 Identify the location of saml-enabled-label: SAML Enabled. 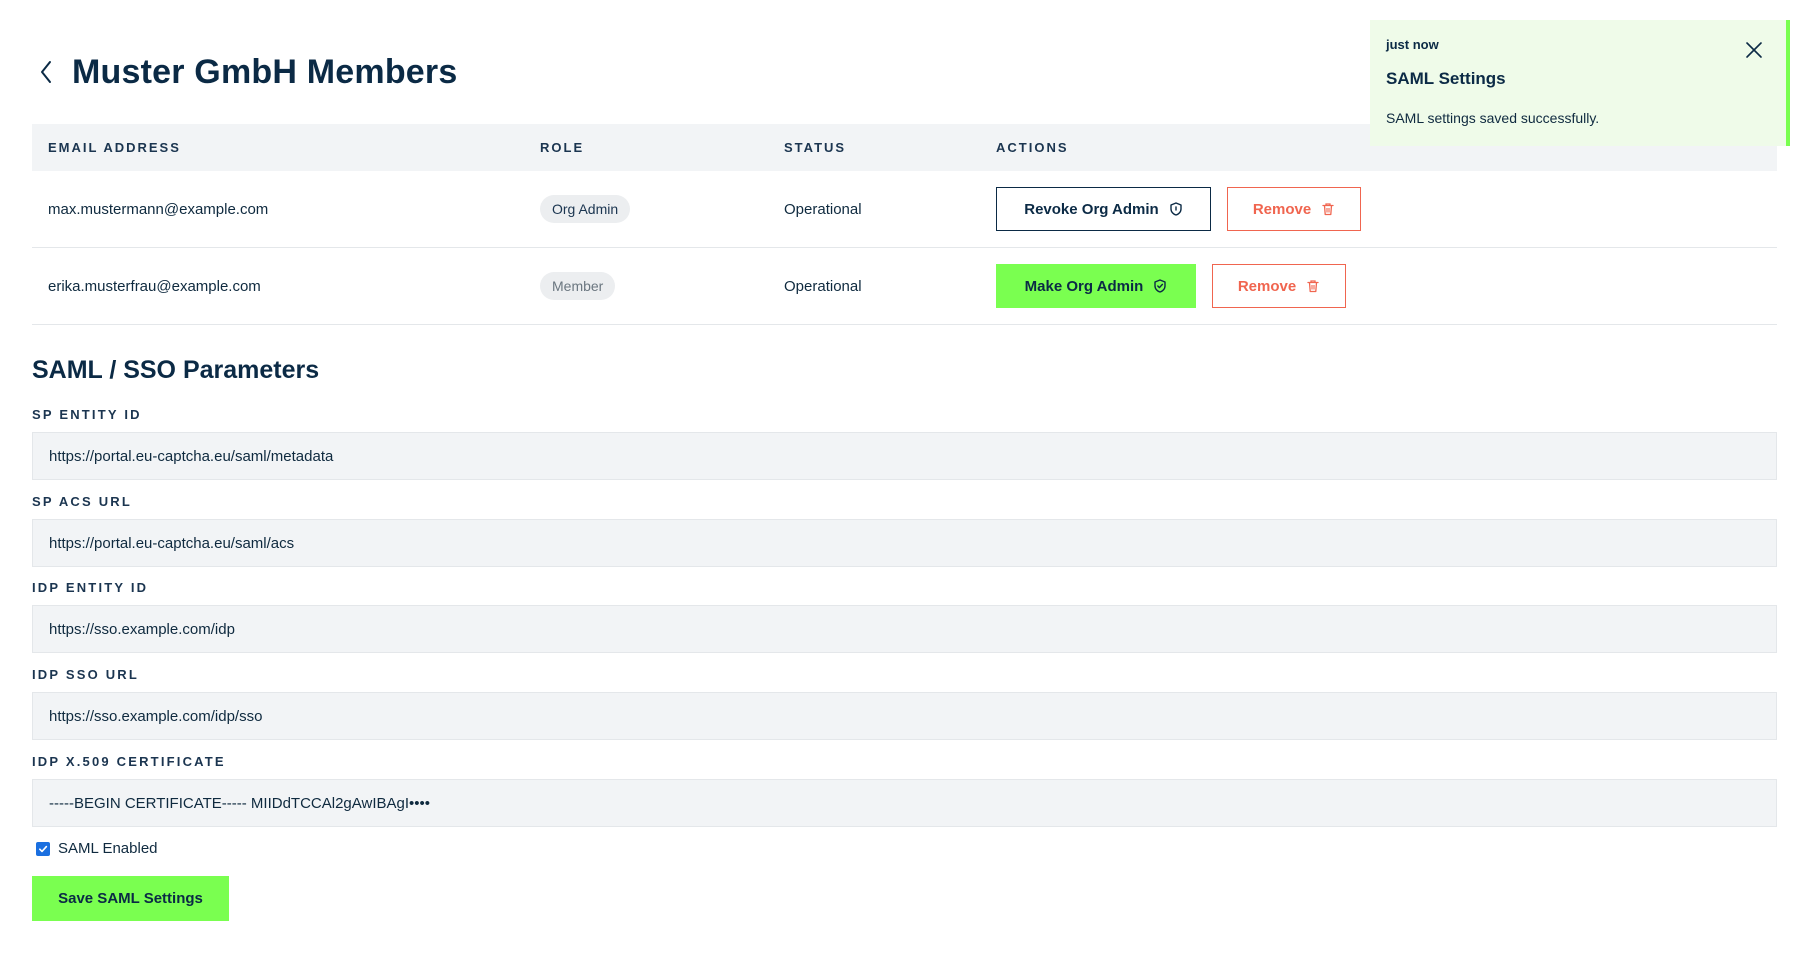
(108, 848).